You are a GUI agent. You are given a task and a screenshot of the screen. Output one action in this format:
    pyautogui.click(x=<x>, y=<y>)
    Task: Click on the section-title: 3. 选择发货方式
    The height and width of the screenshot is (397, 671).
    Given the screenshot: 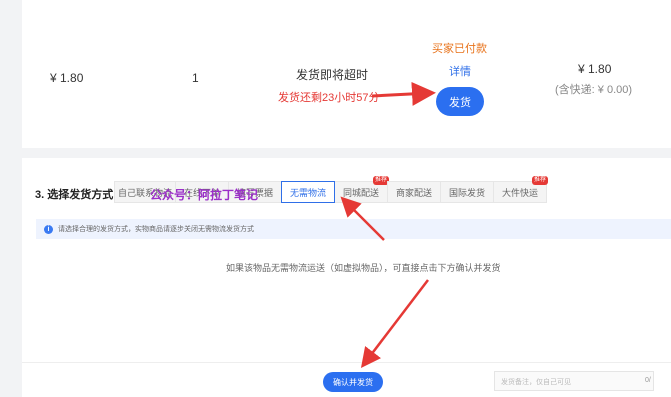 What is the action you would take?
    pyautogui.click(x=74, y=195)
    